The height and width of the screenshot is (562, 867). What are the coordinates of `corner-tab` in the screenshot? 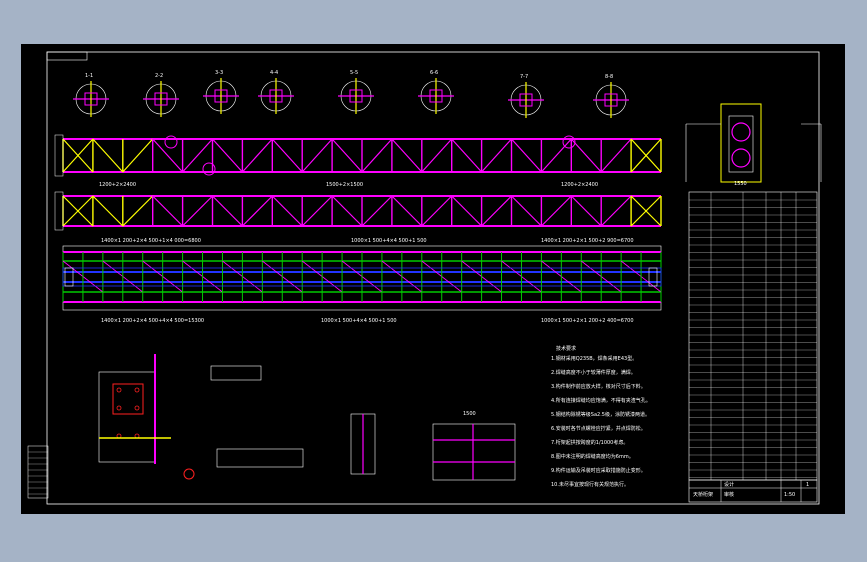 It's located at (67, 56).